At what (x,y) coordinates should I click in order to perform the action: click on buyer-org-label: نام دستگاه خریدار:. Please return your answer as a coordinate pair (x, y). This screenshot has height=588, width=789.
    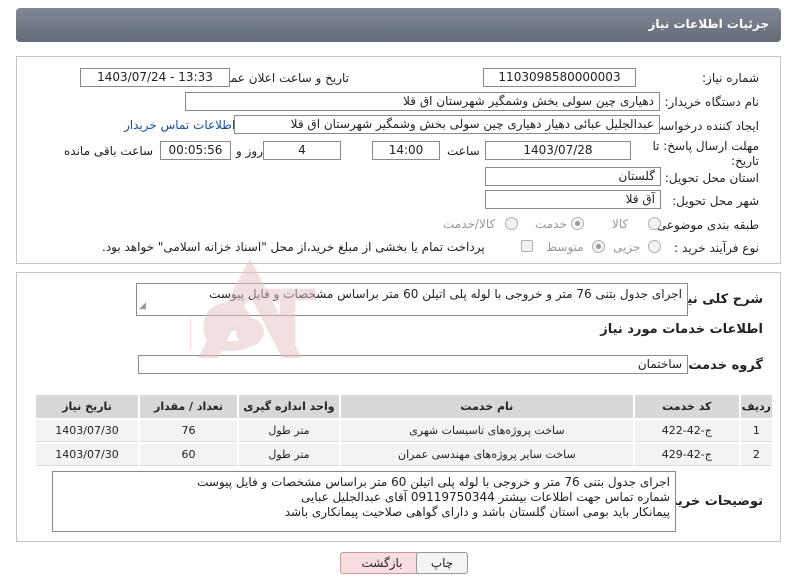
    Looking at the image, I should click on (712, 102).